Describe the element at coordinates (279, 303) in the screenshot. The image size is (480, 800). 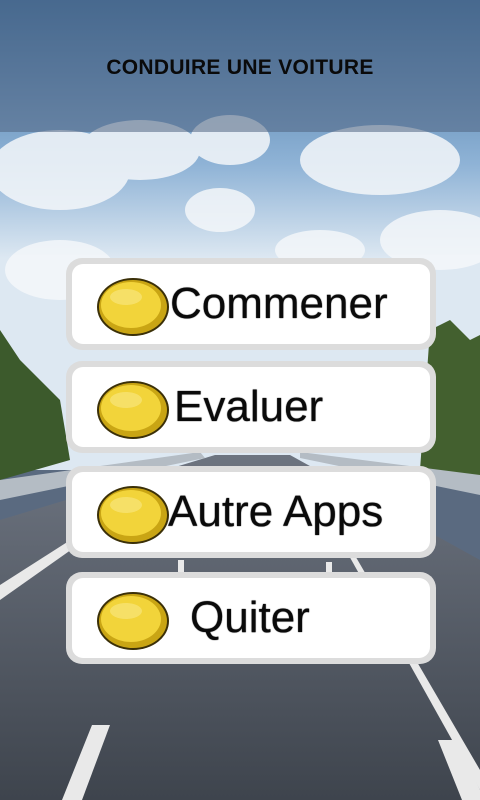
I see `start-button-label: Commener` at that location.